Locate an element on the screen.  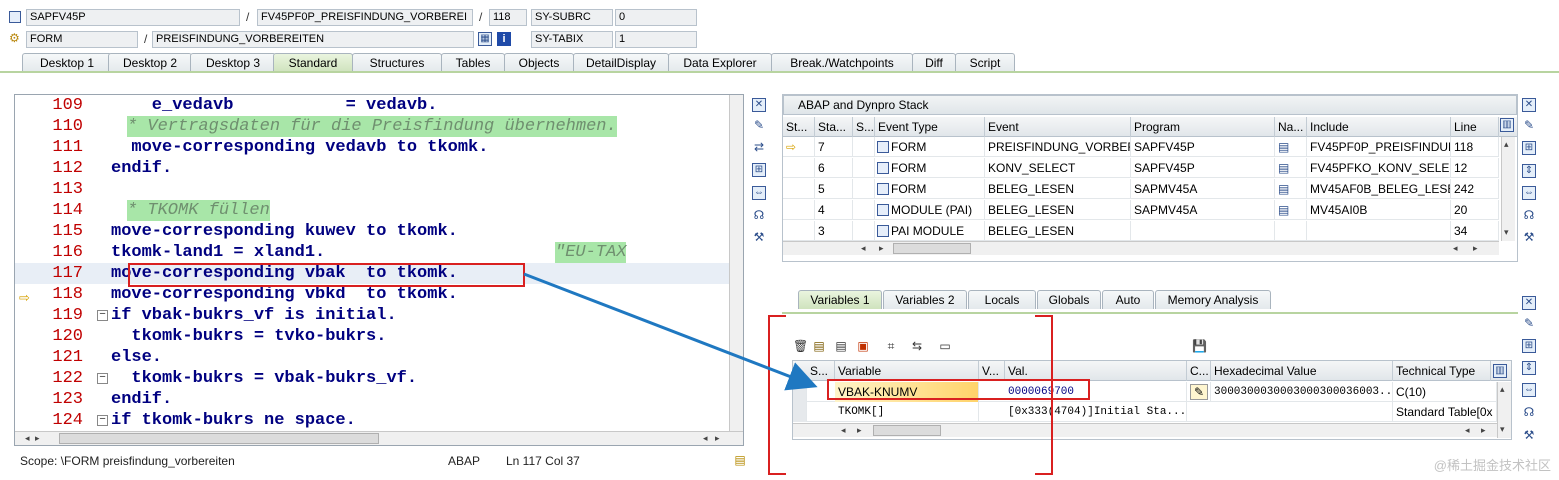
watermark: @稀土掘金技术社区 is located at coordinates (1492, 465).